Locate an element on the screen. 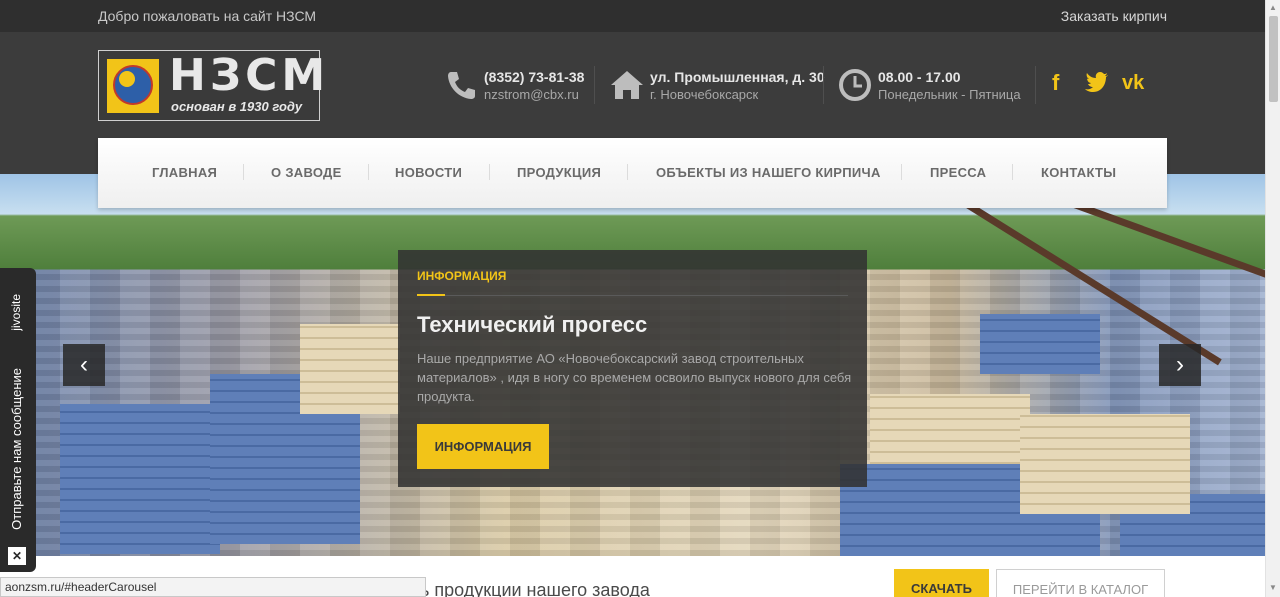 The height and width of the screenshot is (597, 1280). go-to-catalog-button: ПЕРЕЙТИ В КАТАЛОГ is located at coordinates (1080, 583).